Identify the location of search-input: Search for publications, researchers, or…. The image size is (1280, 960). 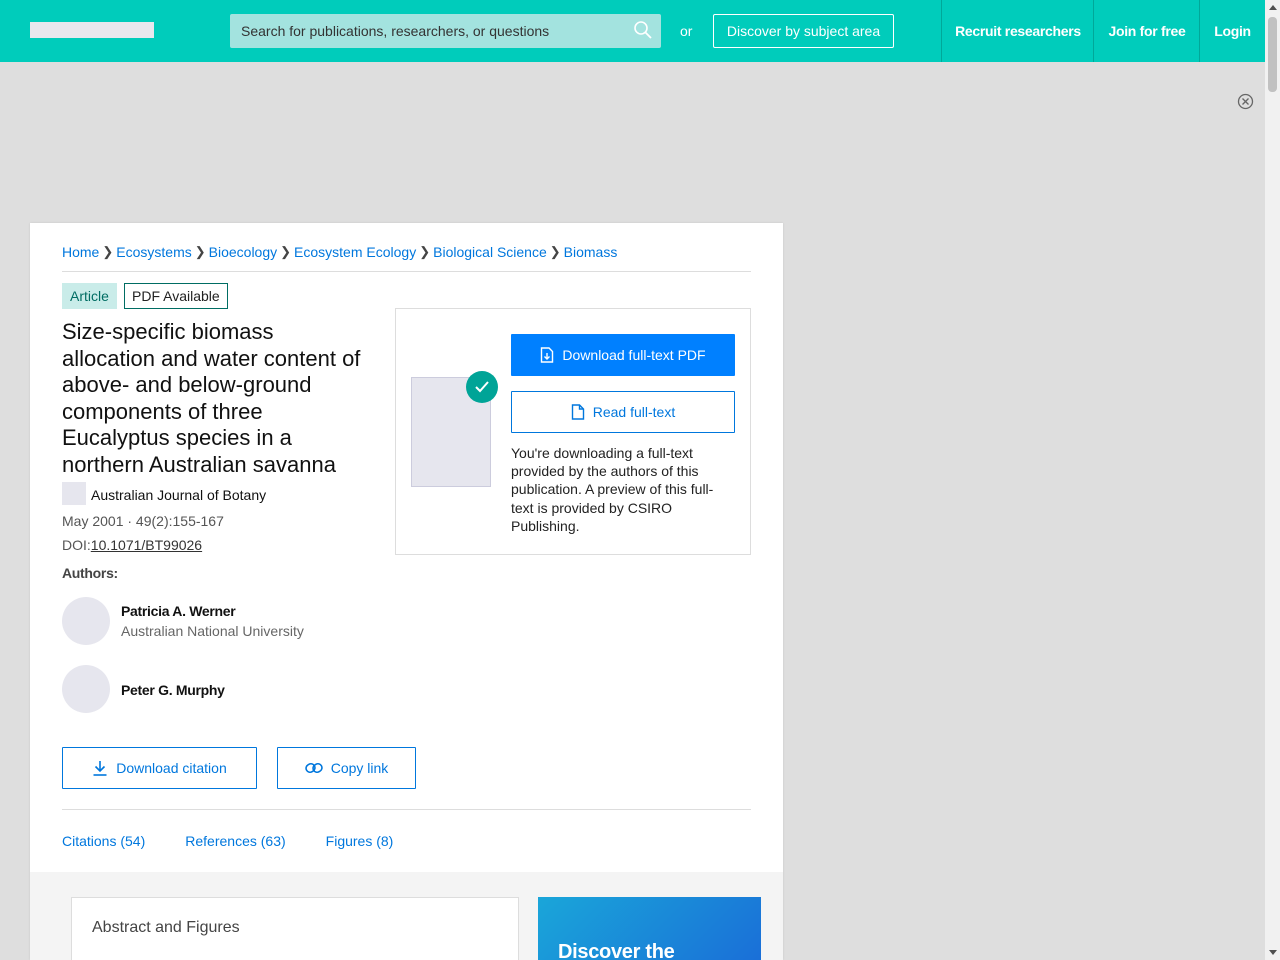
(445, 31).